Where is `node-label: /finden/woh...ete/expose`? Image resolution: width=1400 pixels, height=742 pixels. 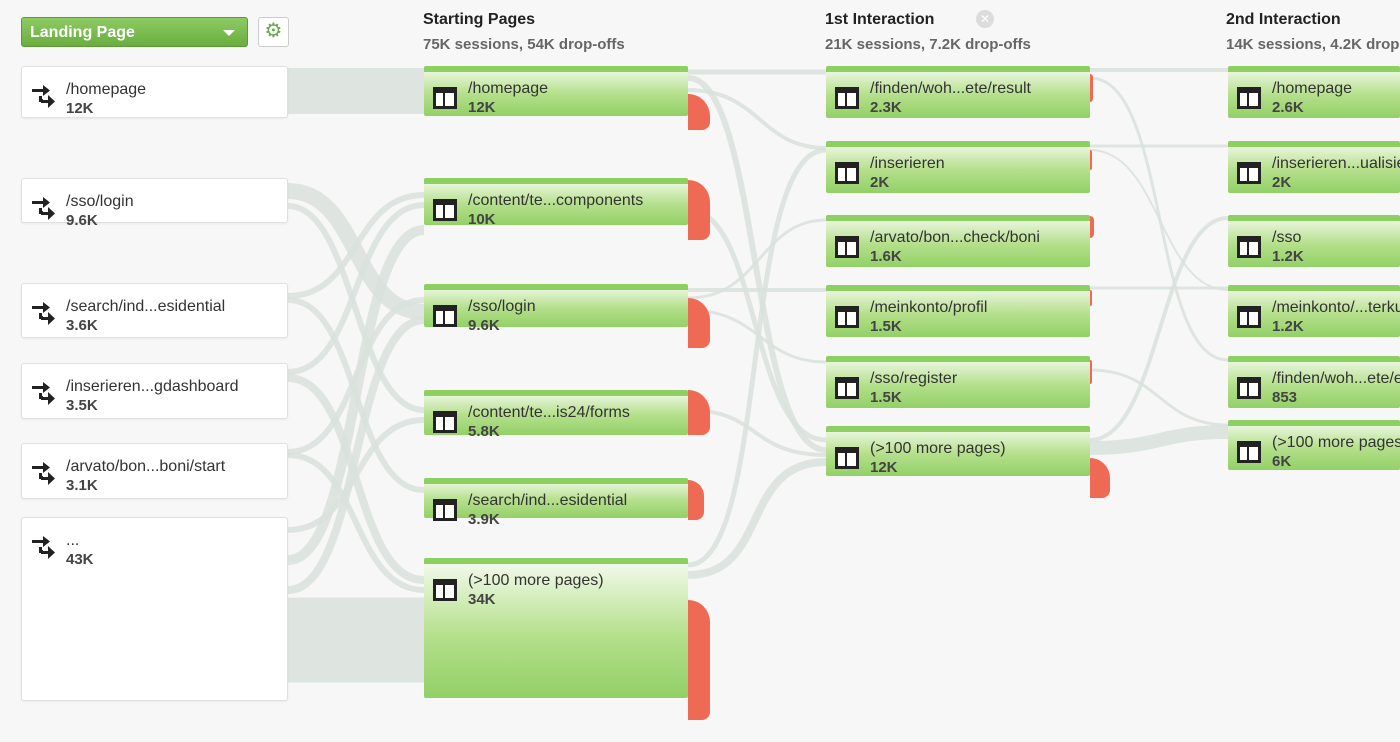 node-label: /finden/woh...ete/expose is located at coordinates (1336, 378).